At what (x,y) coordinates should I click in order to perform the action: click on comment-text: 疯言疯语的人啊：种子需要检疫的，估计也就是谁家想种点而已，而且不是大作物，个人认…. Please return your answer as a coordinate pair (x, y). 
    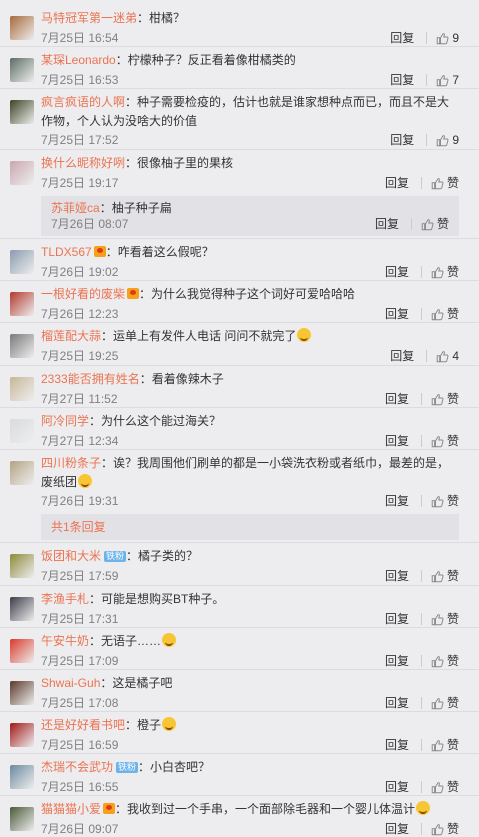
    Looking at the image, I should click on (250, 112).